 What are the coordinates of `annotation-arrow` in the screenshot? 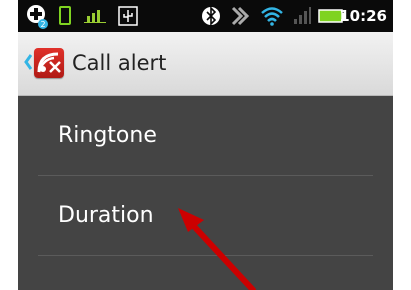 It's located at (217, 249).